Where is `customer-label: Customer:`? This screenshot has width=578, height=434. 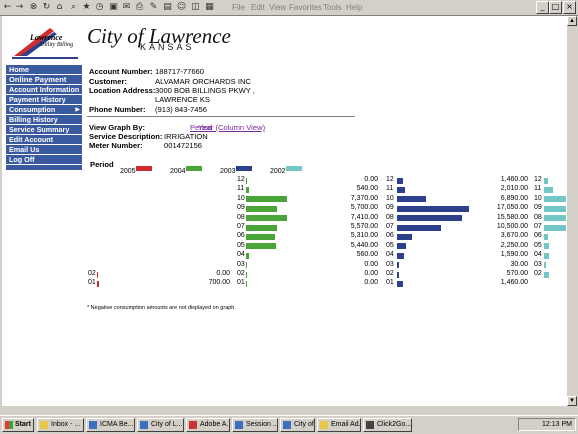
customer-label: Customer: is located at coordinates (108, 81).